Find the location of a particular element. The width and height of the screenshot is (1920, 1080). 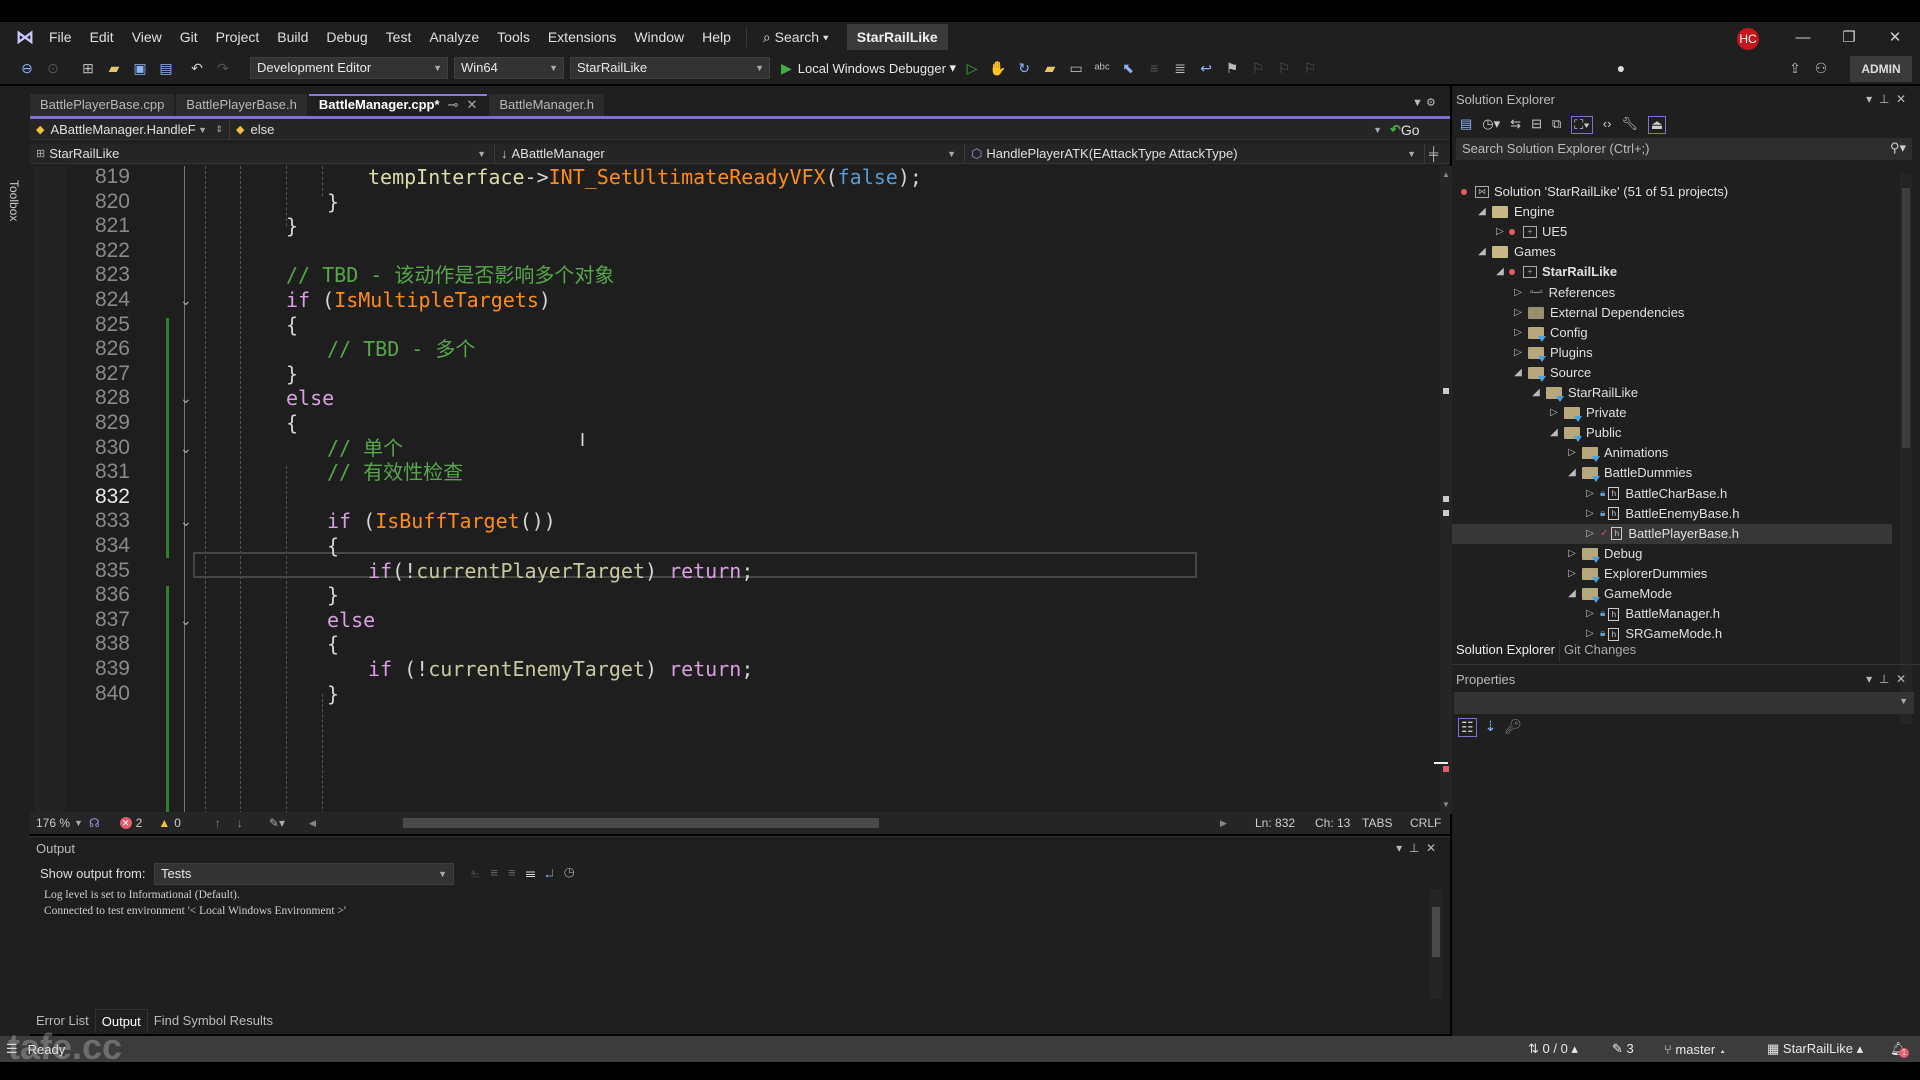

notifications-button: 🔔︎ 1 is located at coordinates (1899, 1049).